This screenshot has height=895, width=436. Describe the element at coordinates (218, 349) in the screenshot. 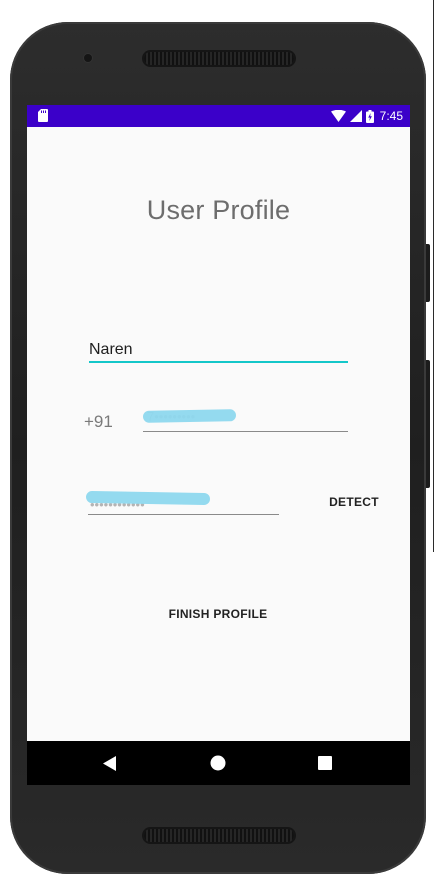

I see `name-input: Naren` at that location.